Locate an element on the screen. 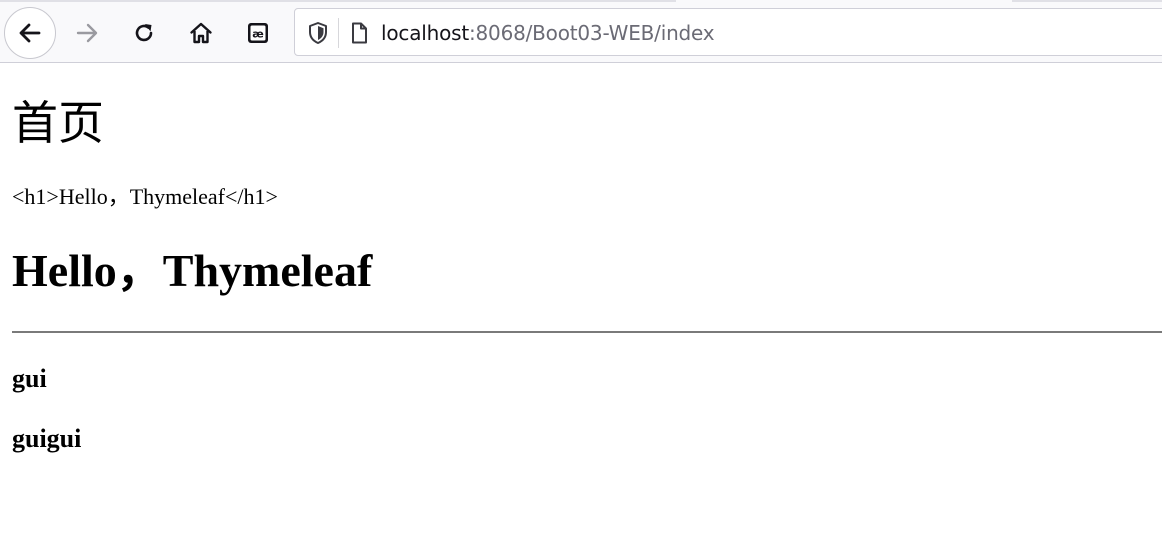 The width and height of the screenshot is (1162, 534). home-icon is located at coordinates (201, 33).